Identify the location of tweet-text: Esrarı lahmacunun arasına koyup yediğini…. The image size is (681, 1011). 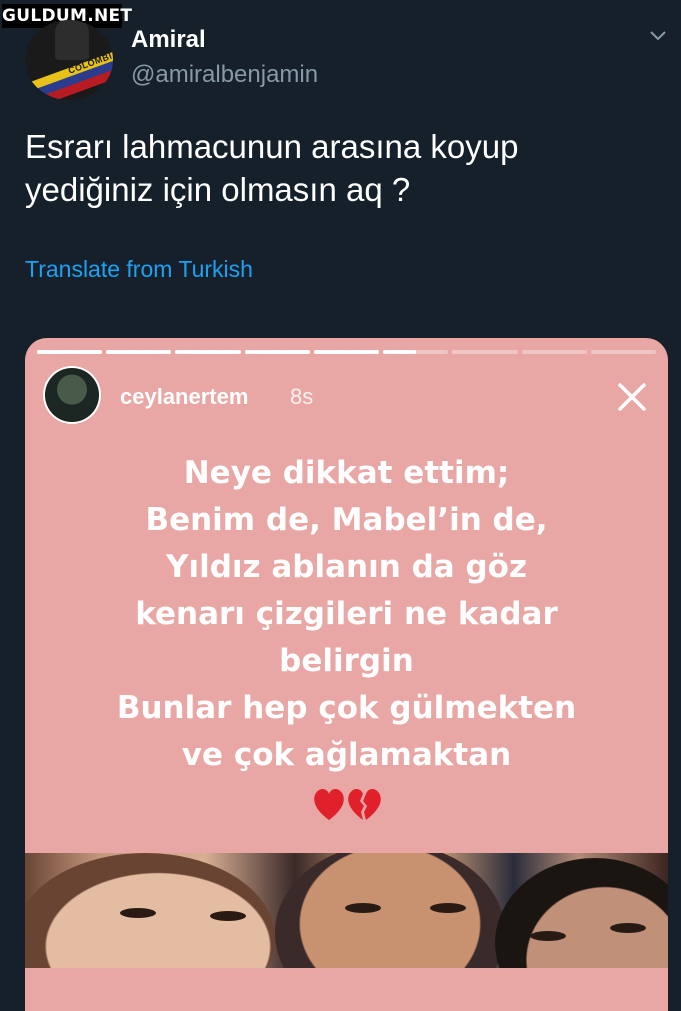
(345, 168).